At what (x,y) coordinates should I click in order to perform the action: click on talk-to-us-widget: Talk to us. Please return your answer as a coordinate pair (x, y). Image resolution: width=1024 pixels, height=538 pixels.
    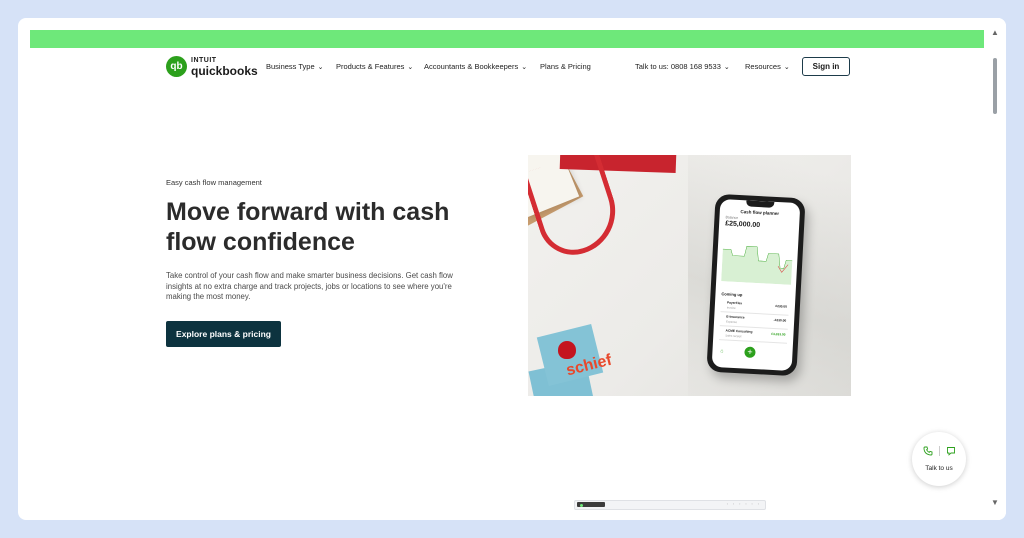
    Looking at the image, I should click on (939, 459).